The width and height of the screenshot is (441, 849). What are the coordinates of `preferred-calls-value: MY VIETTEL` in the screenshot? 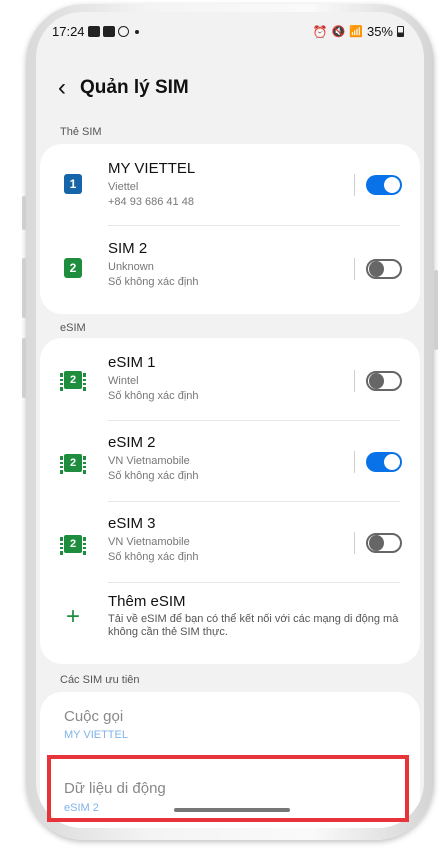 It's located at (96, 735).